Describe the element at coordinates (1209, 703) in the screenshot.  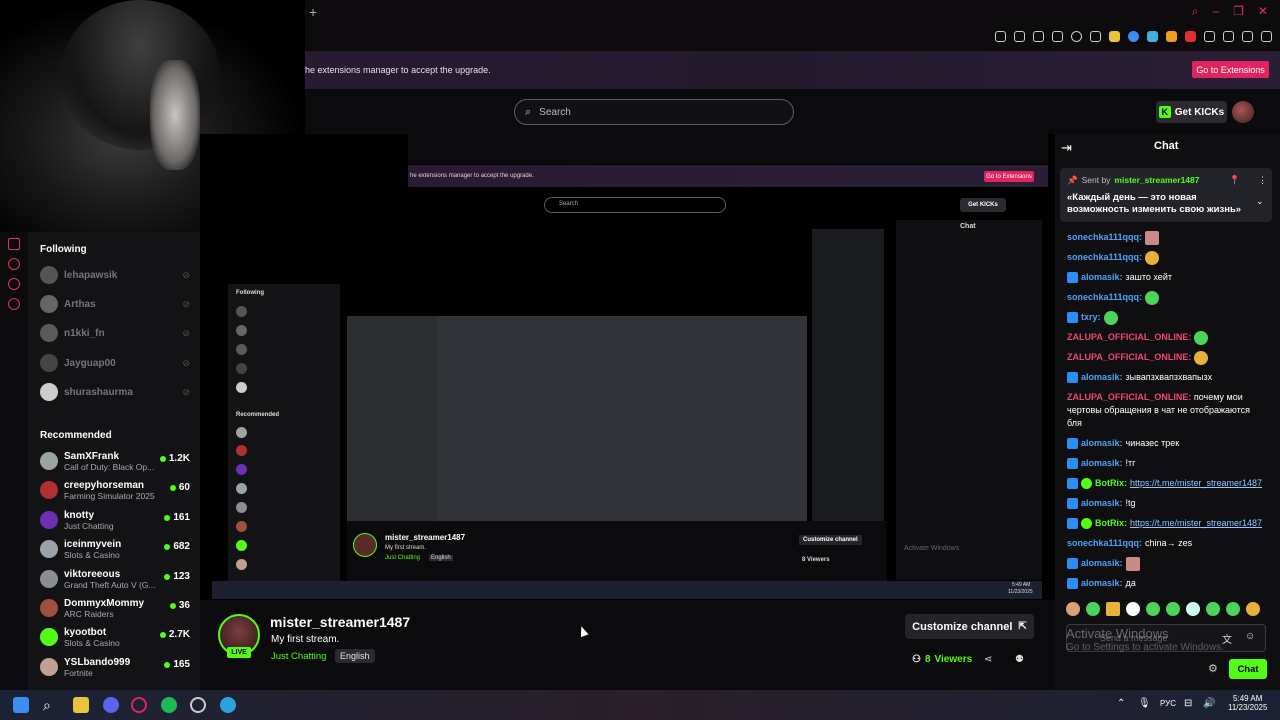
I see `volume-icon: 🔊` at that location.